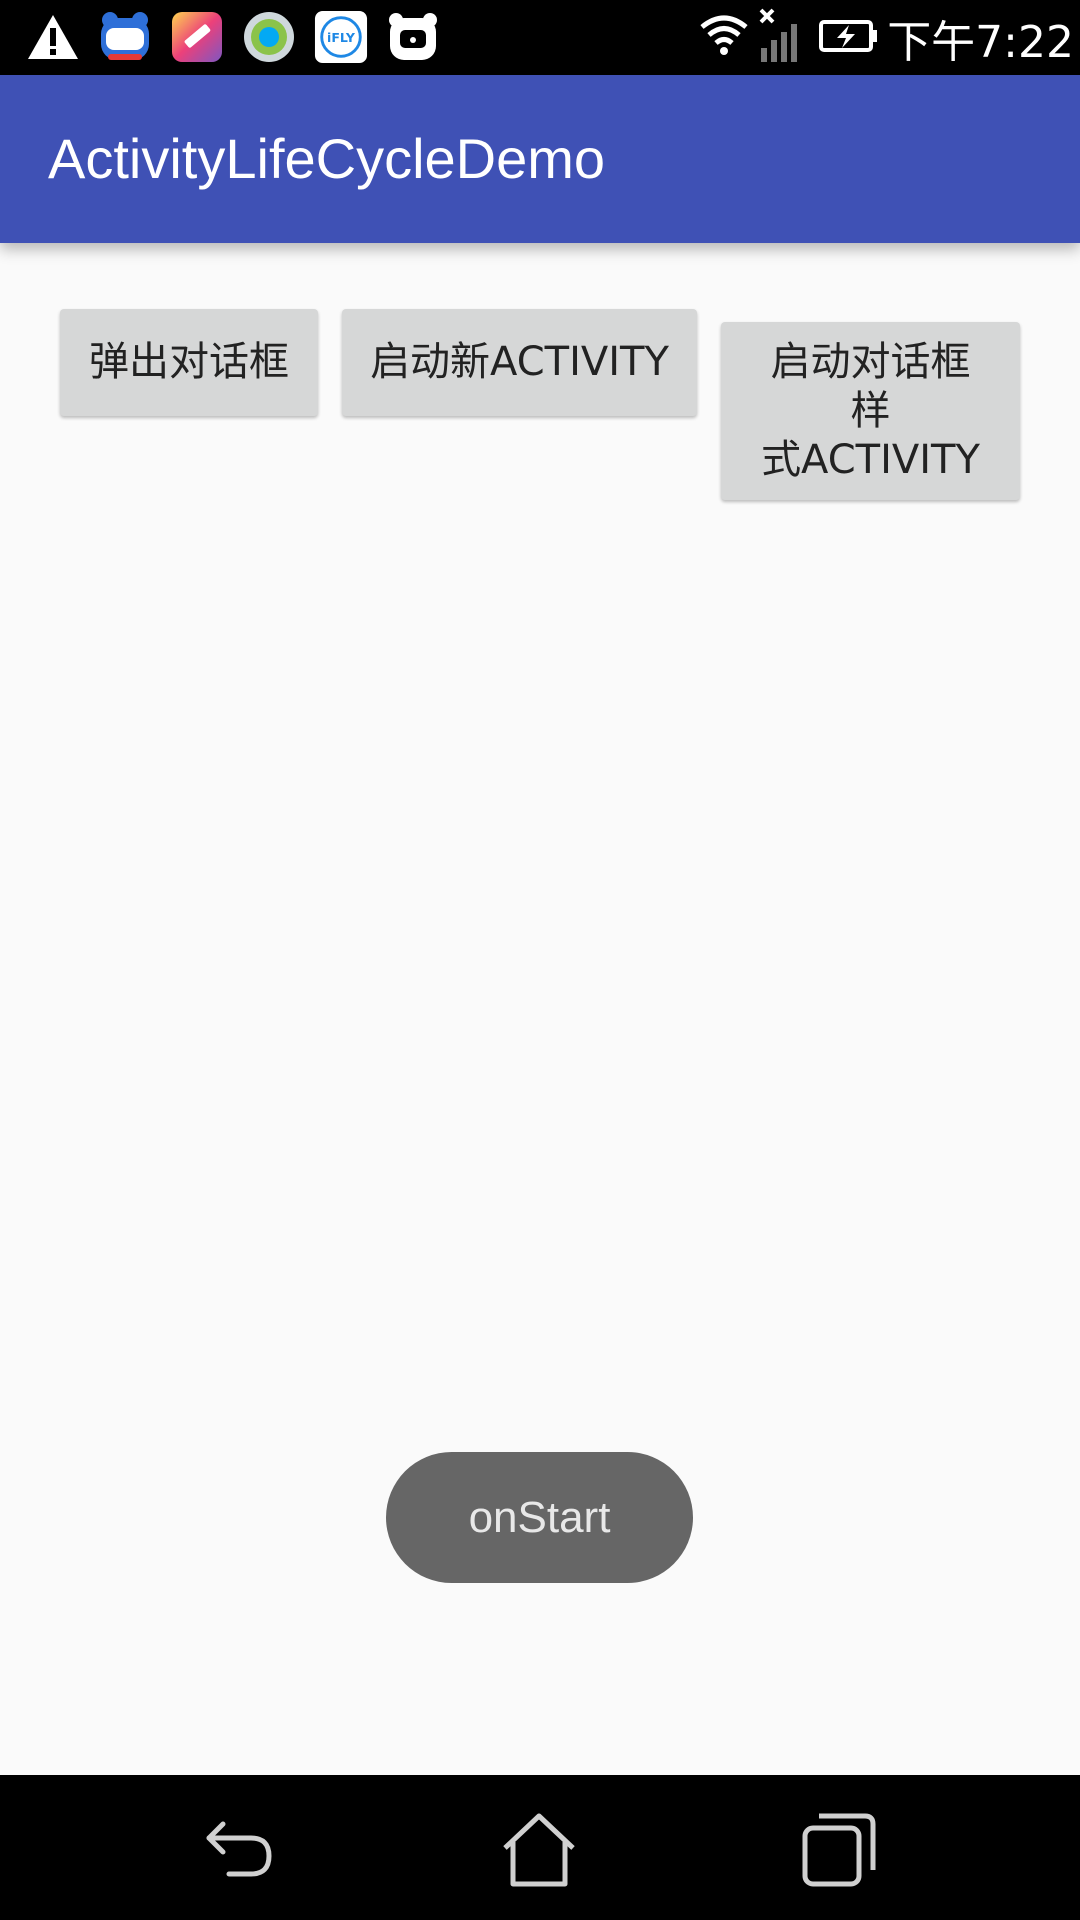  Describe the element at coordinates (53, 37) in the screenshot. I see `warning-icon` at that location.